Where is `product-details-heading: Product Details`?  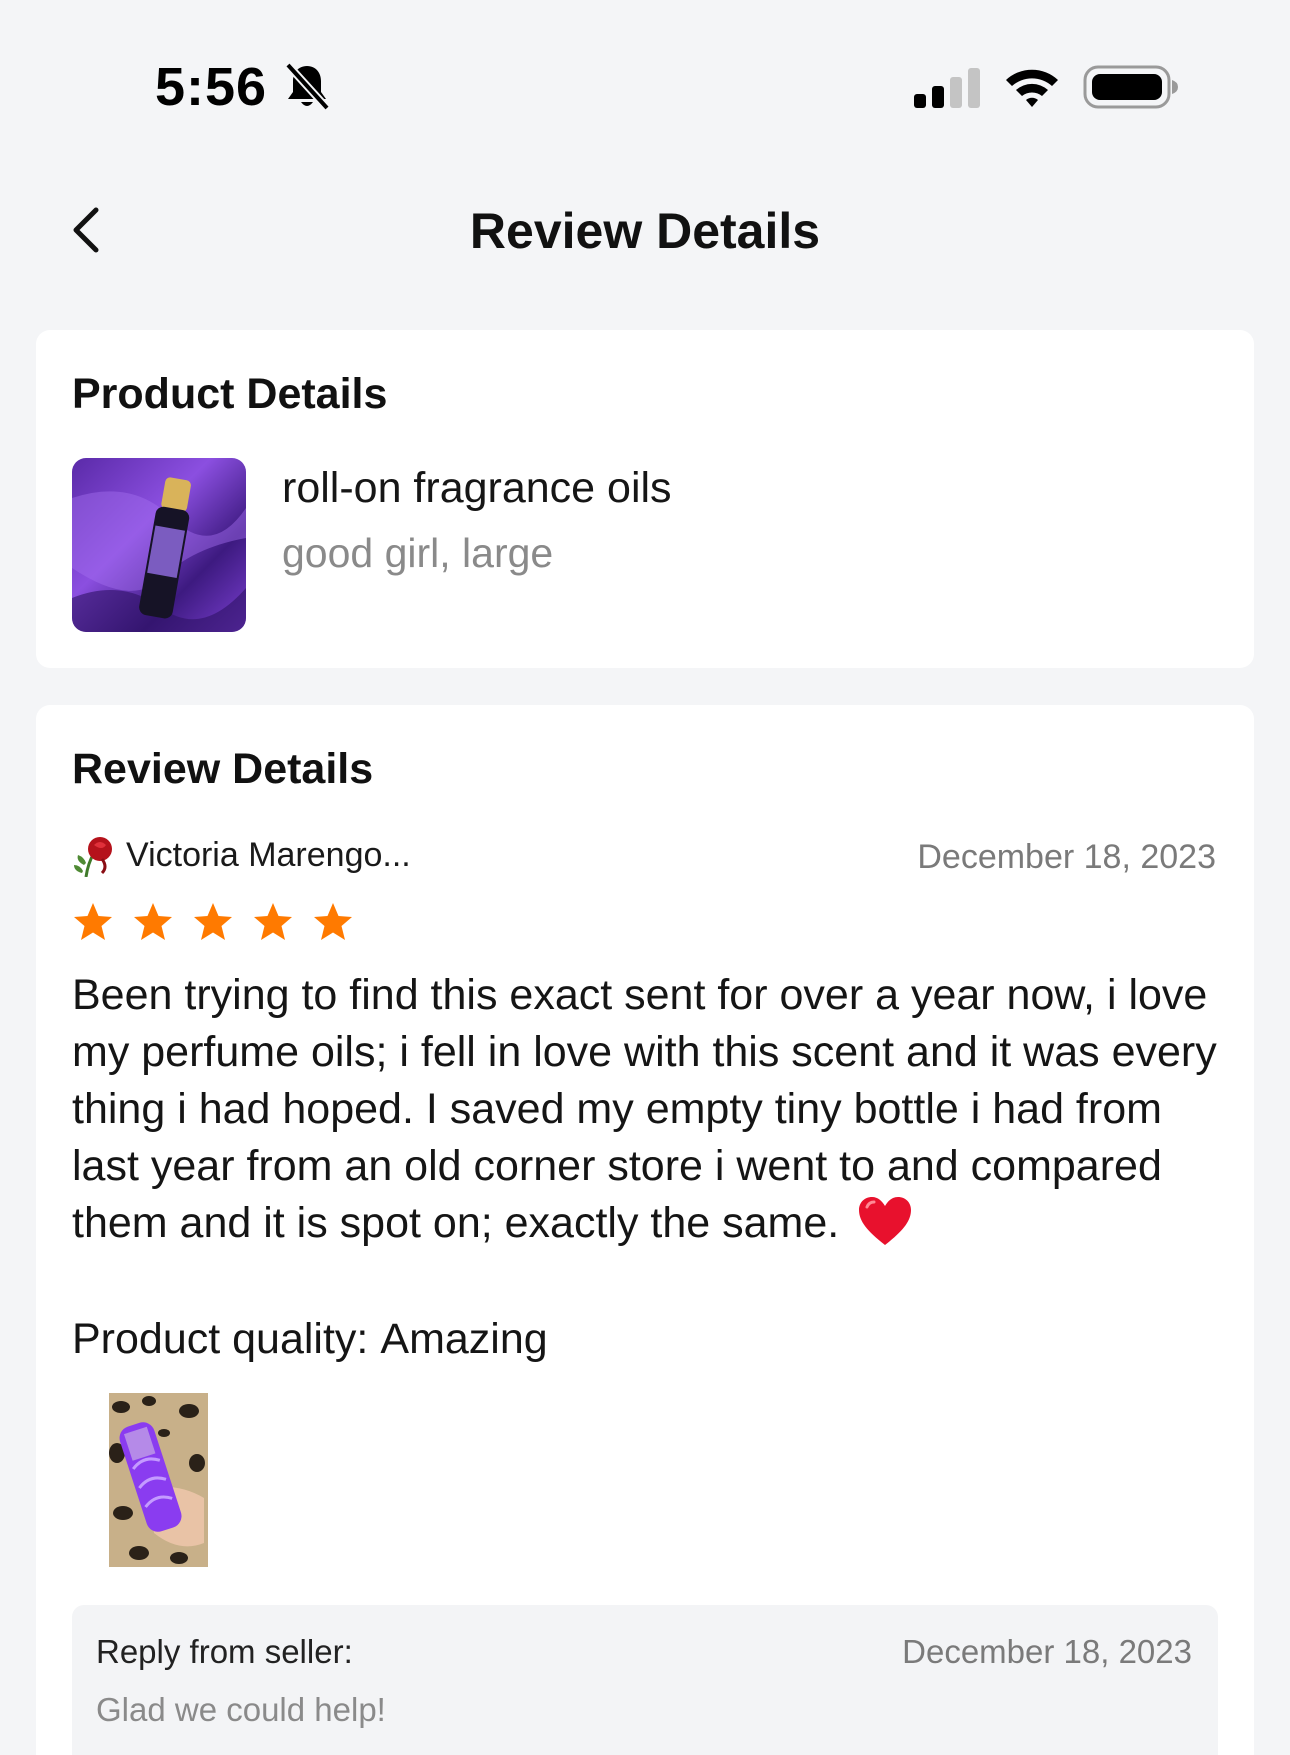 product-details-heading: Product Details is located at coordinates (230, 394).